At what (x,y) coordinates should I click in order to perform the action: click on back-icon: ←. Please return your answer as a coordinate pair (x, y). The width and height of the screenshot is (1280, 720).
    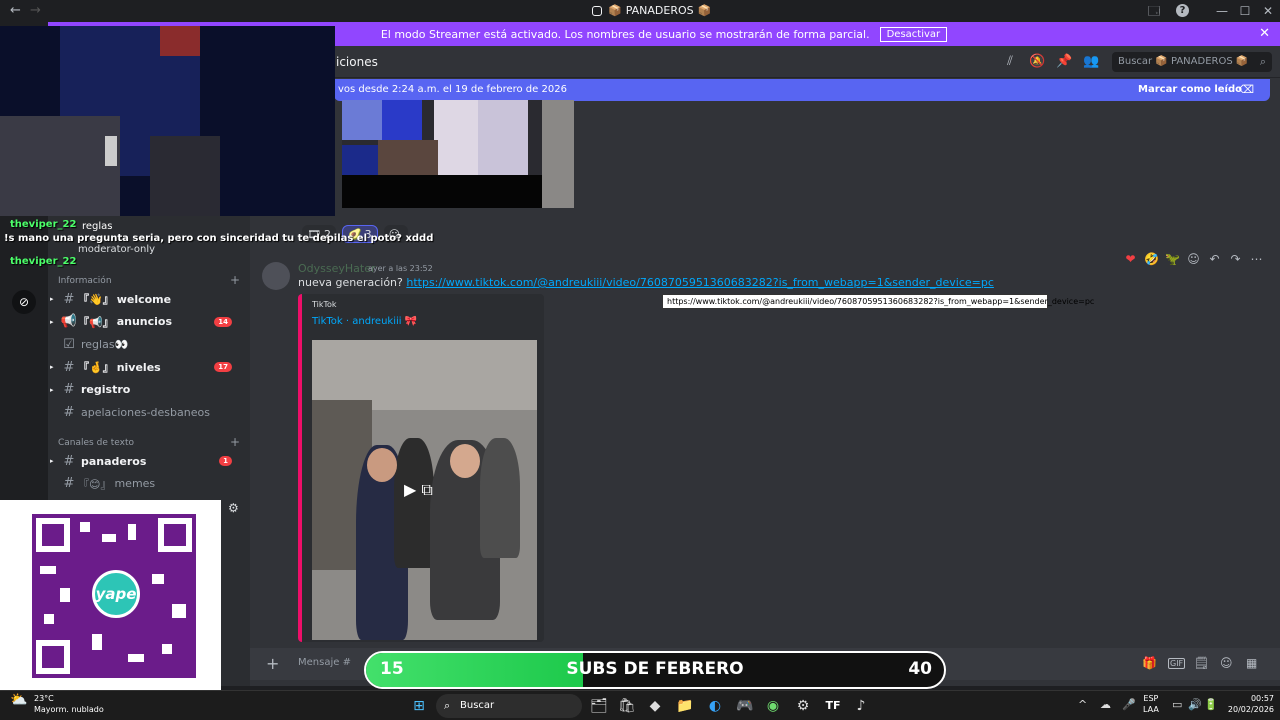
    Looking at the image, I should click on (15, 10).